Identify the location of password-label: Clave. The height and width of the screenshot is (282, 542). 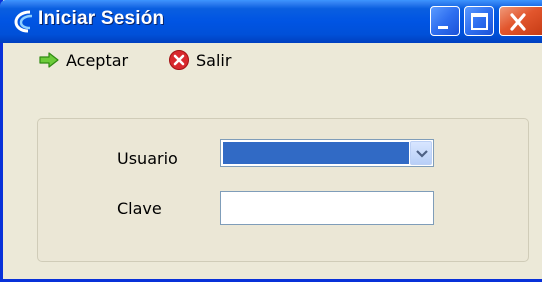
(139, 208).